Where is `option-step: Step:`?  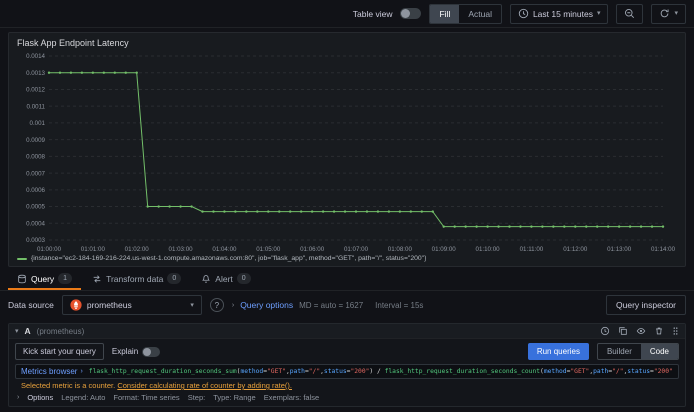 option-step: Step: is located at coordinates (196, 397).